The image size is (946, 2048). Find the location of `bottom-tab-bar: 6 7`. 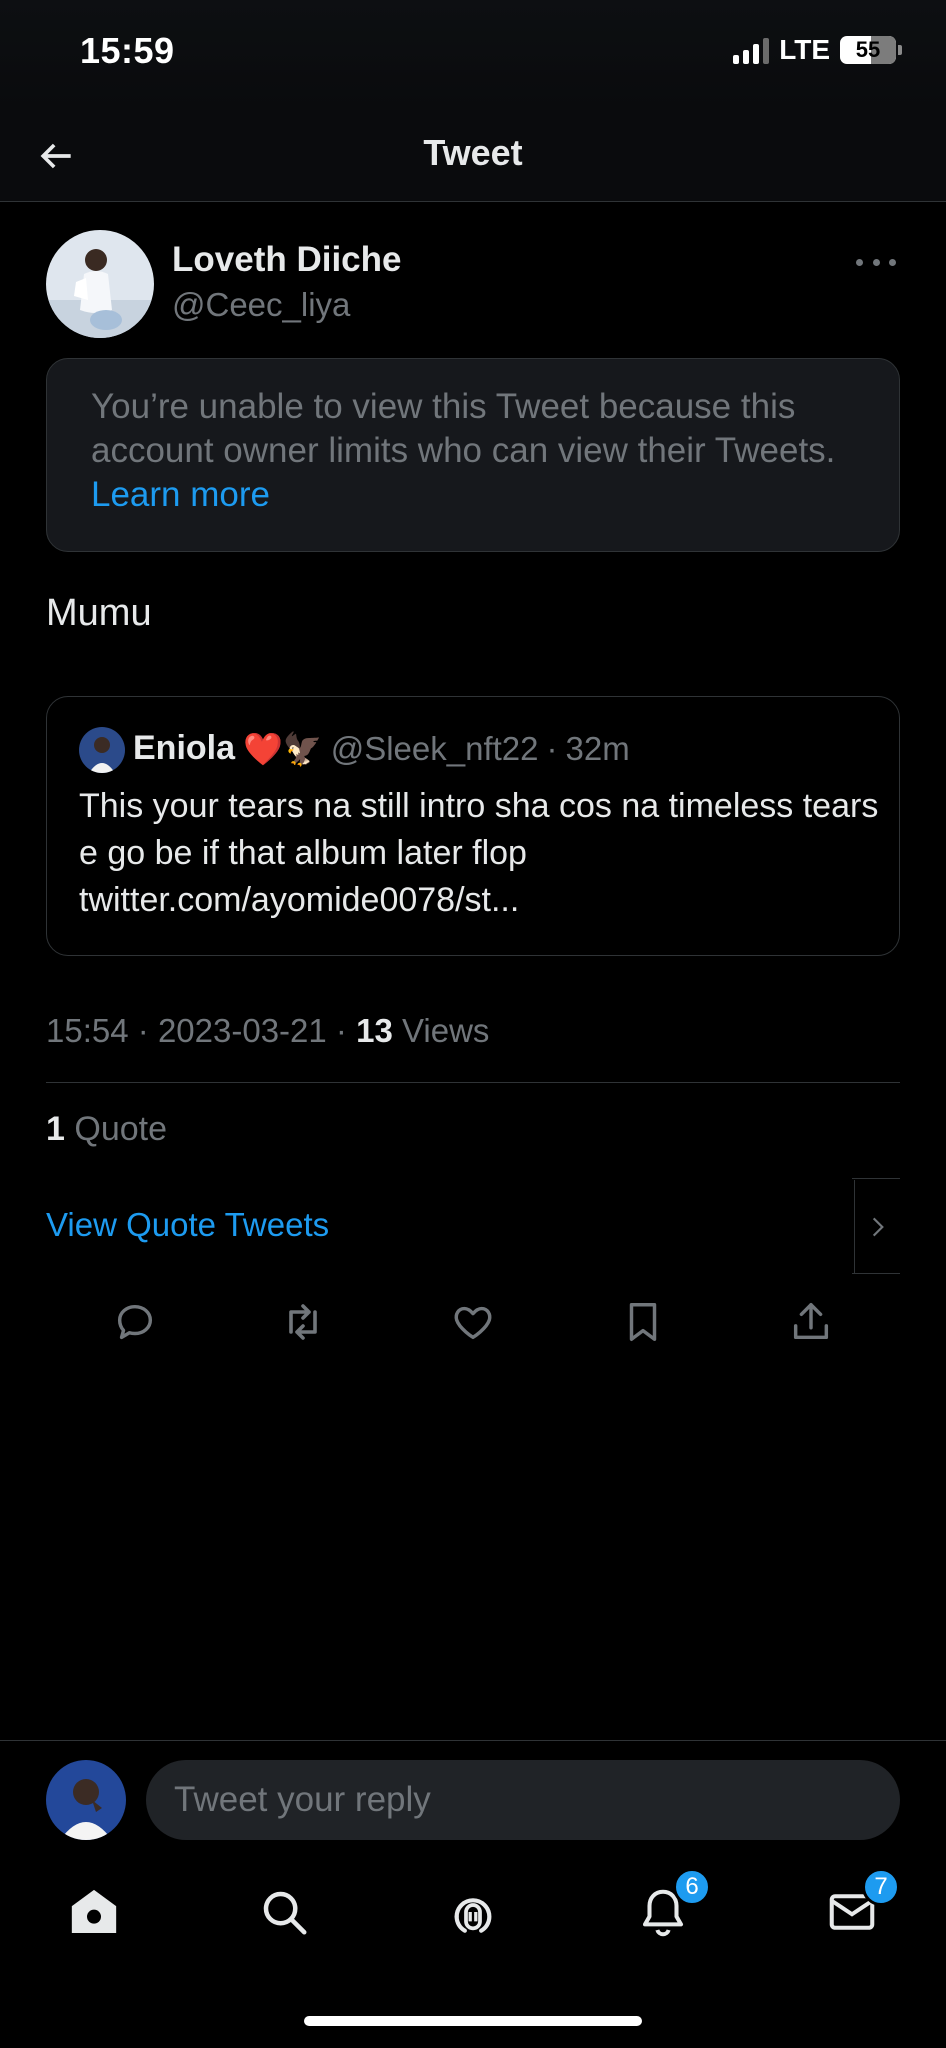

bottom-tab-bar: 6 7 is located at coordinates (473, 1920).